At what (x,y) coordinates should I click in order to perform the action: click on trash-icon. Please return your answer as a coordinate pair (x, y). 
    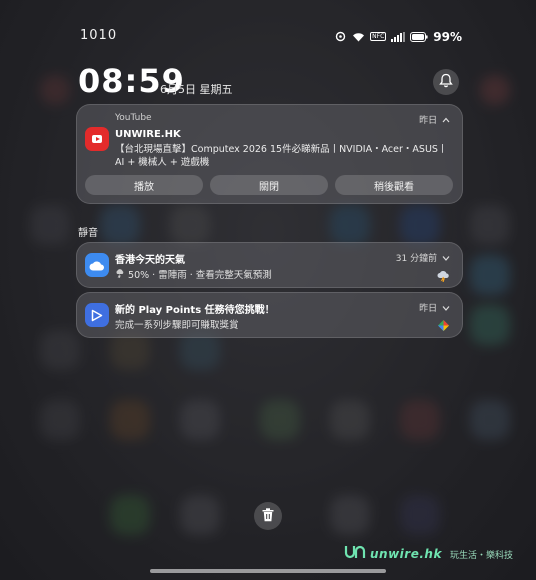
    Looking at the image, I should click on (268, 516).